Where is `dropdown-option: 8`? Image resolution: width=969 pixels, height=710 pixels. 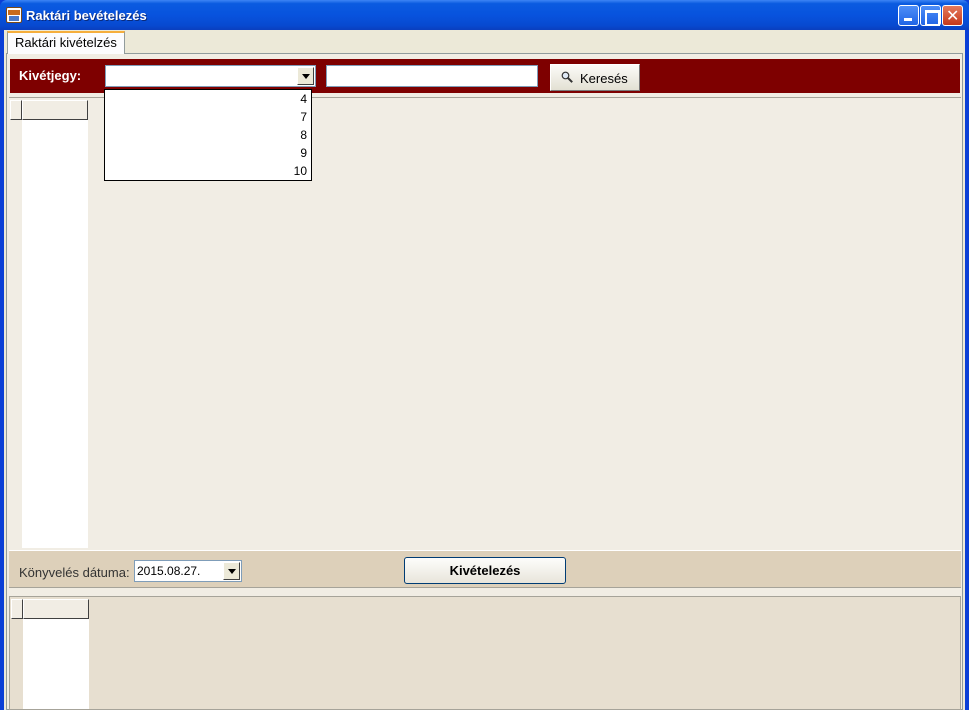 dropdown-option: 8 is located at coordinates (208, 135).